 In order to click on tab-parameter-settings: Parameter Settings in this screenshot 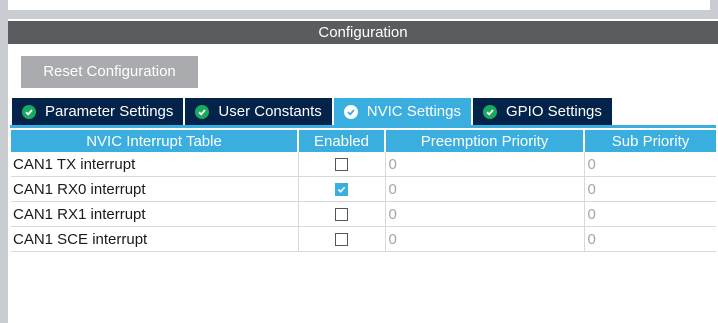, I will do `click(98, 111)`.